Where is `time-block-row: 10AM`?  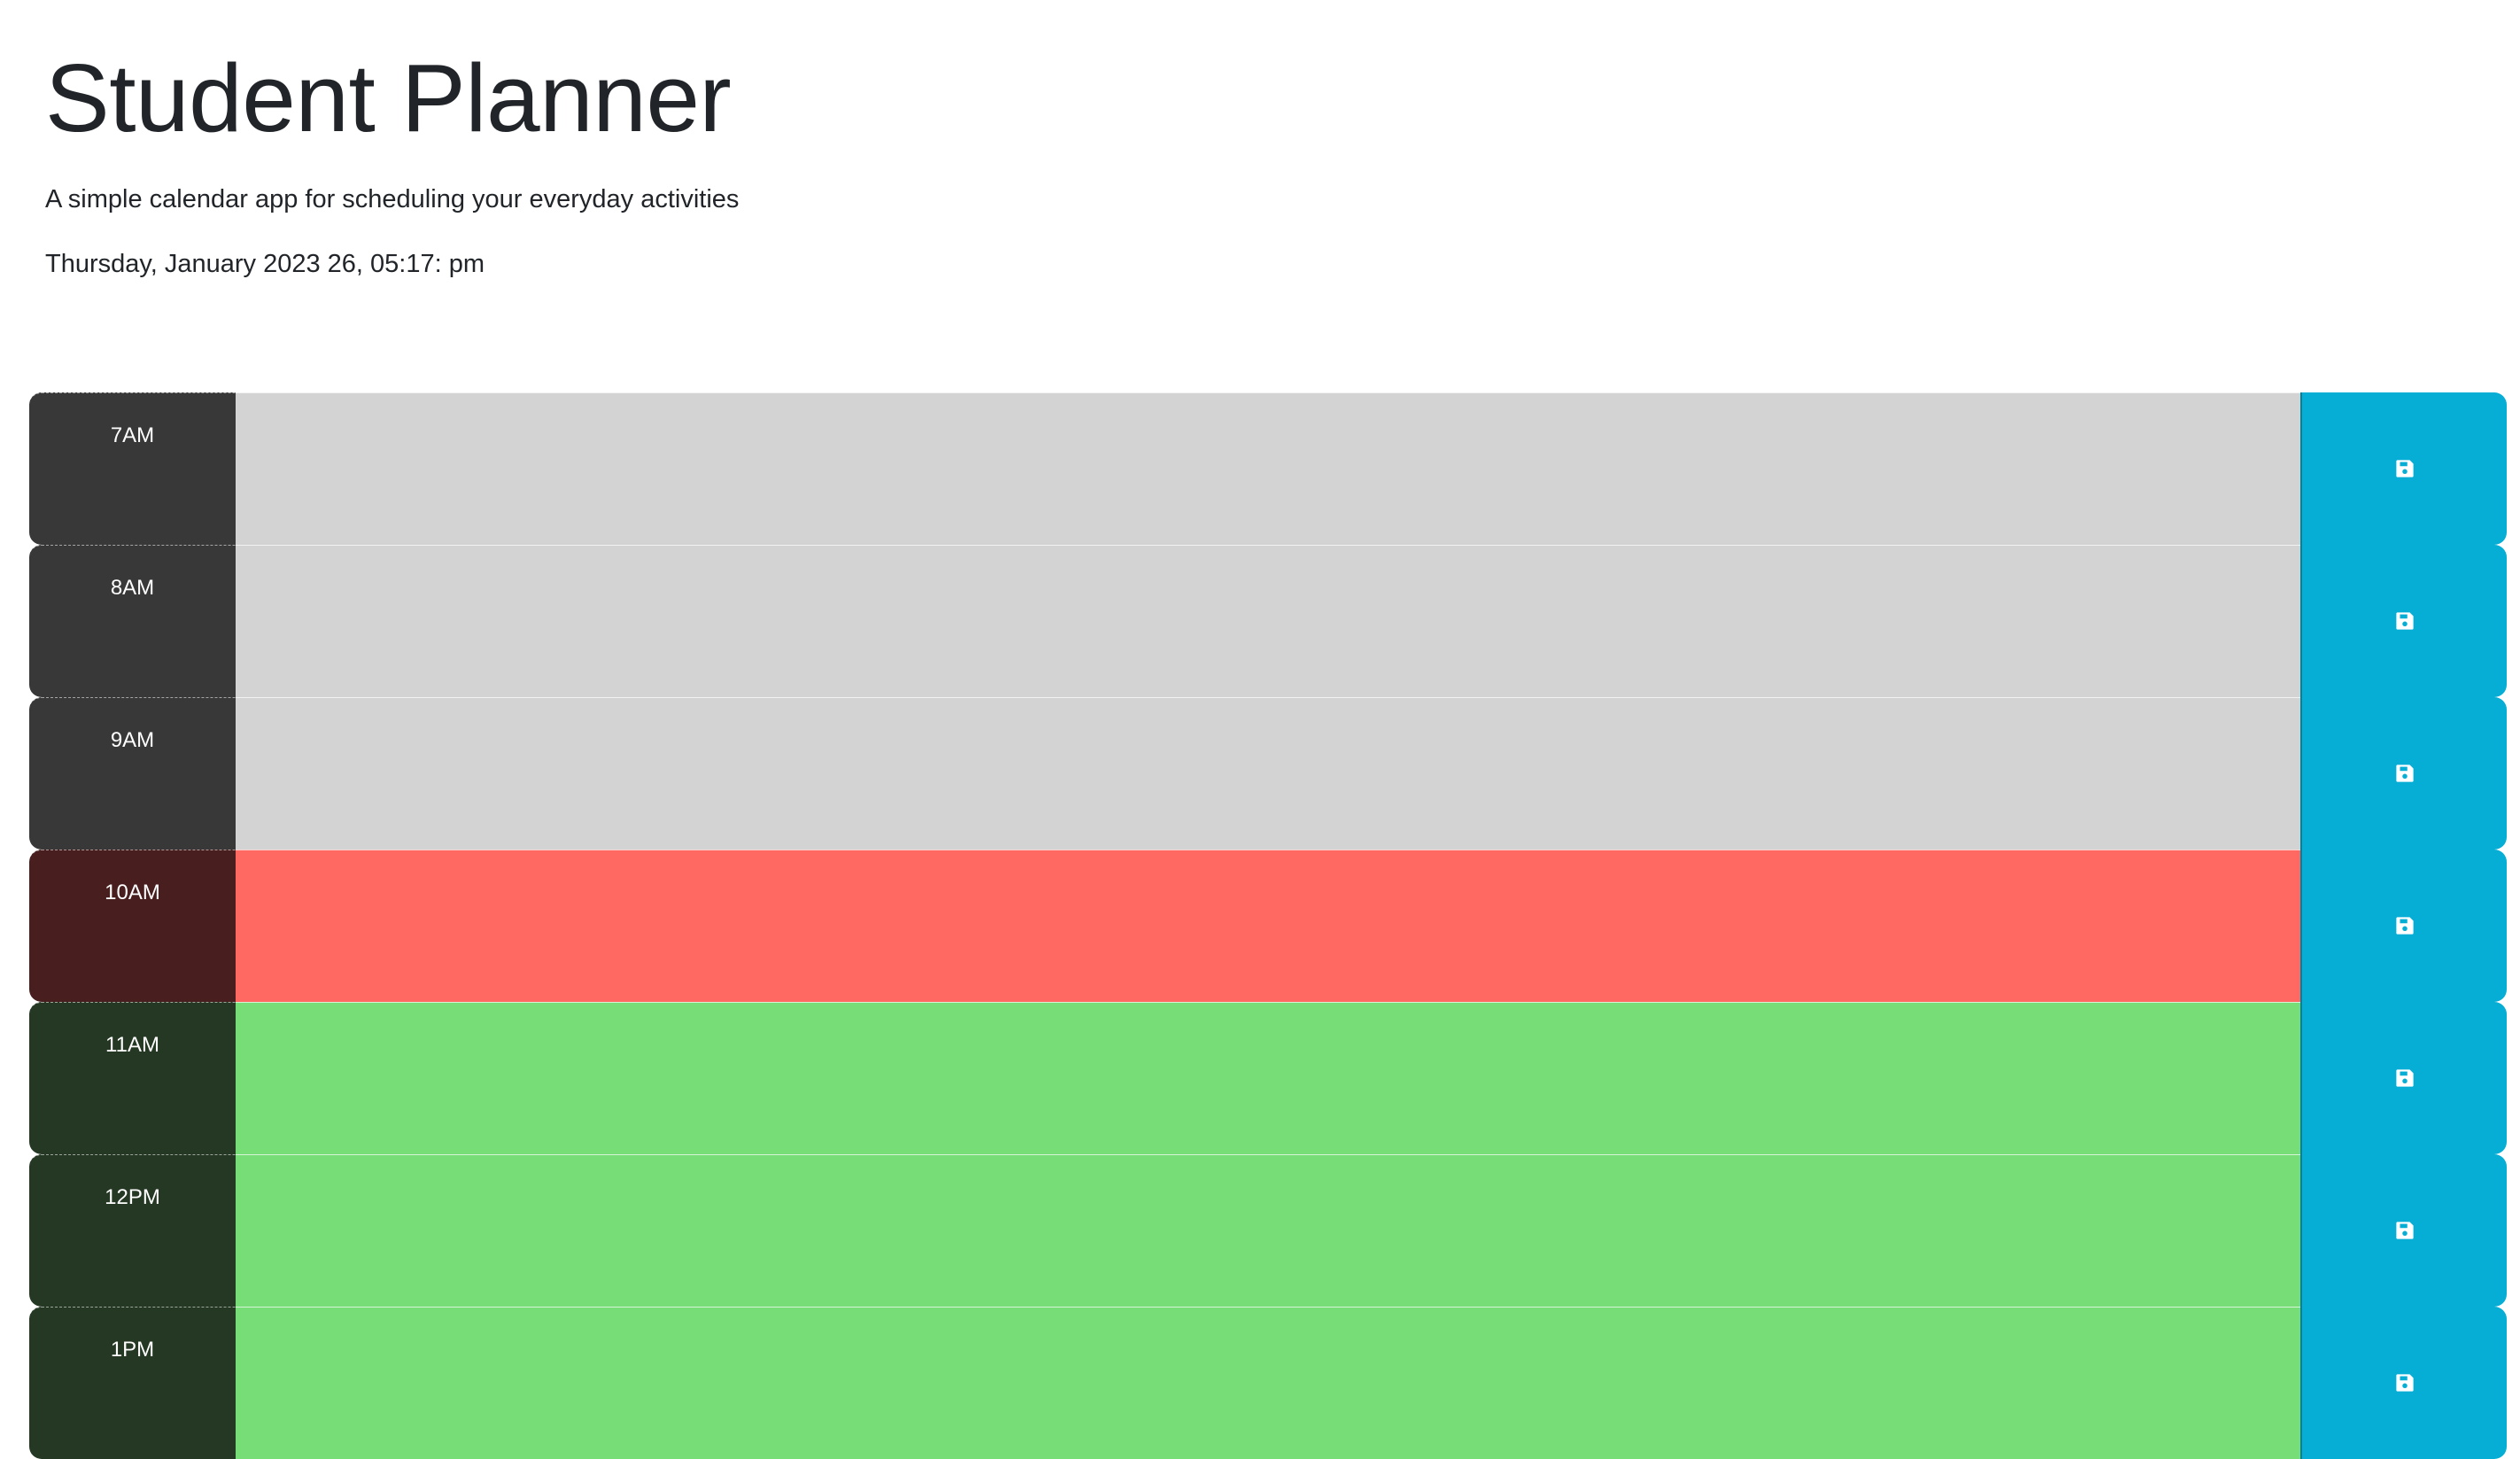
time-block-row: 10AM is located at coordinates (1268, 926).